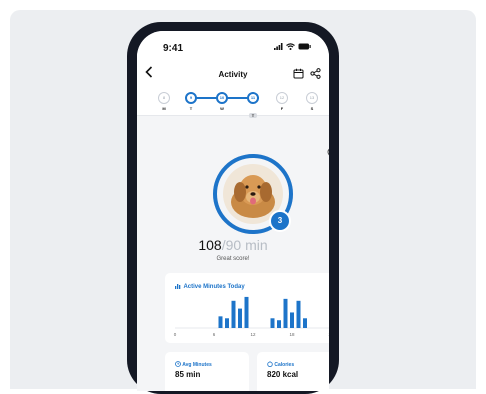 The height and width of the screenshot is (394, 486). Describe the element at coordinates (280, 221) in the screenshot. I see `level-badge: 3` at that location.